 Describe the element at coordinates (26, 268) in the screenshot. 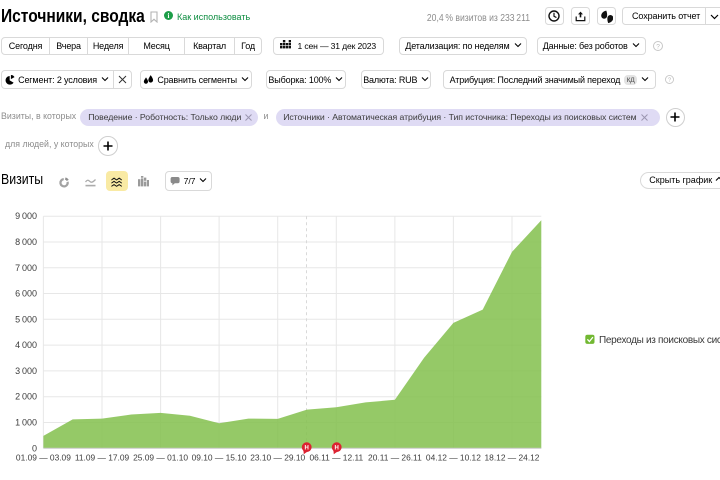

I see `svg-text: 7 000` at that location.